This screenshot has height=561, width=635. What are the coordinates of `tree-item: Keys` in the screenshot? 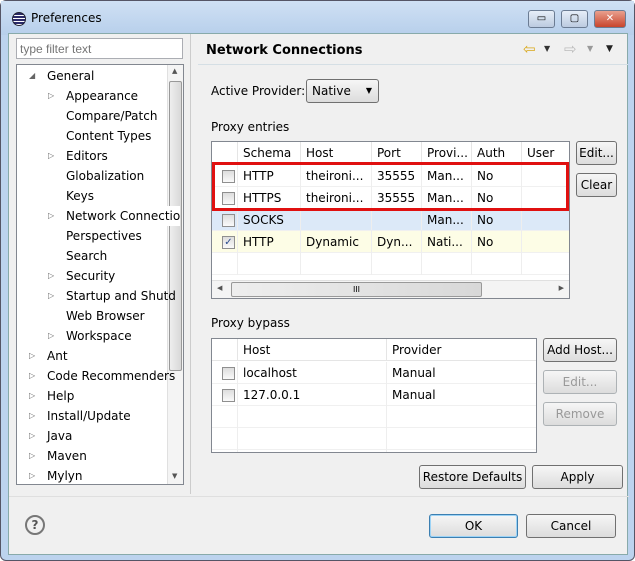 It's located at (80, 196).